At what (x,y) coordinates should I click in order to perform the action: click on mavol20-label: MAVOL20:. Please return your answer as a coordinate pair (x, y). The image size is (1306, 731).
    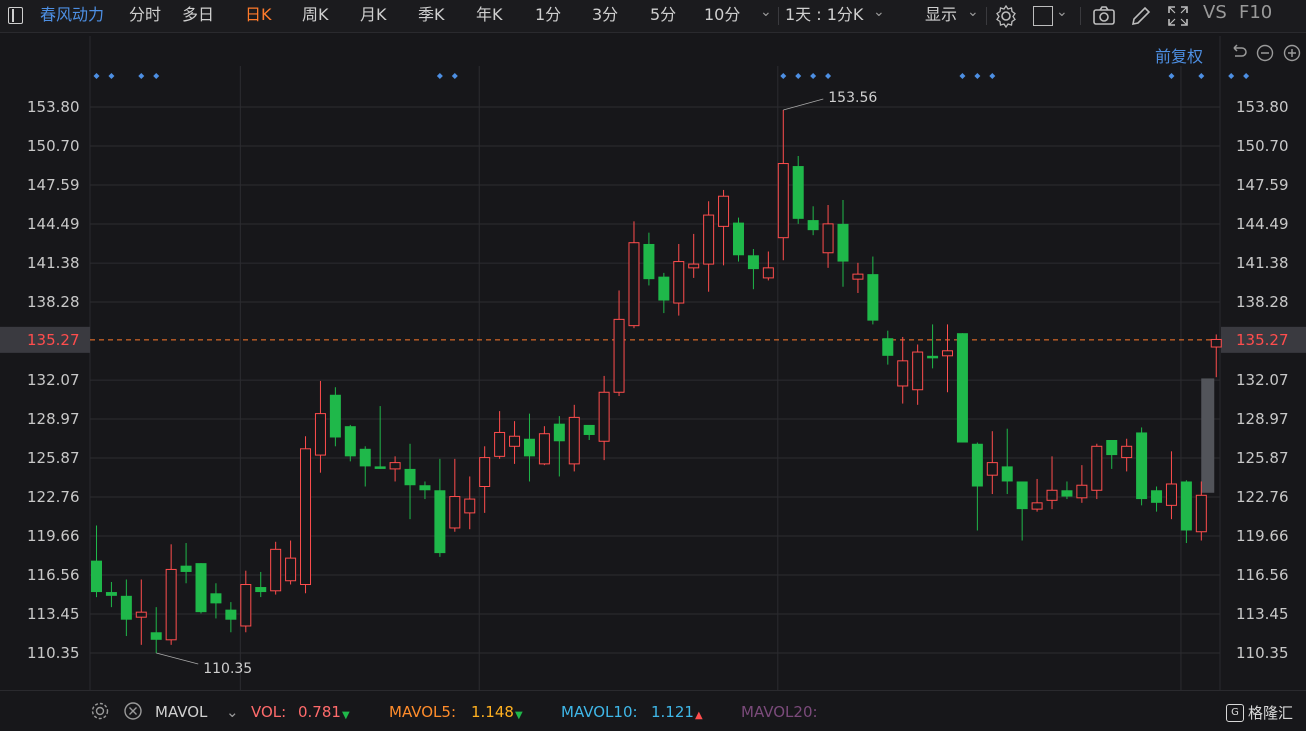
    Looking at the image, I should click on (779, 712).